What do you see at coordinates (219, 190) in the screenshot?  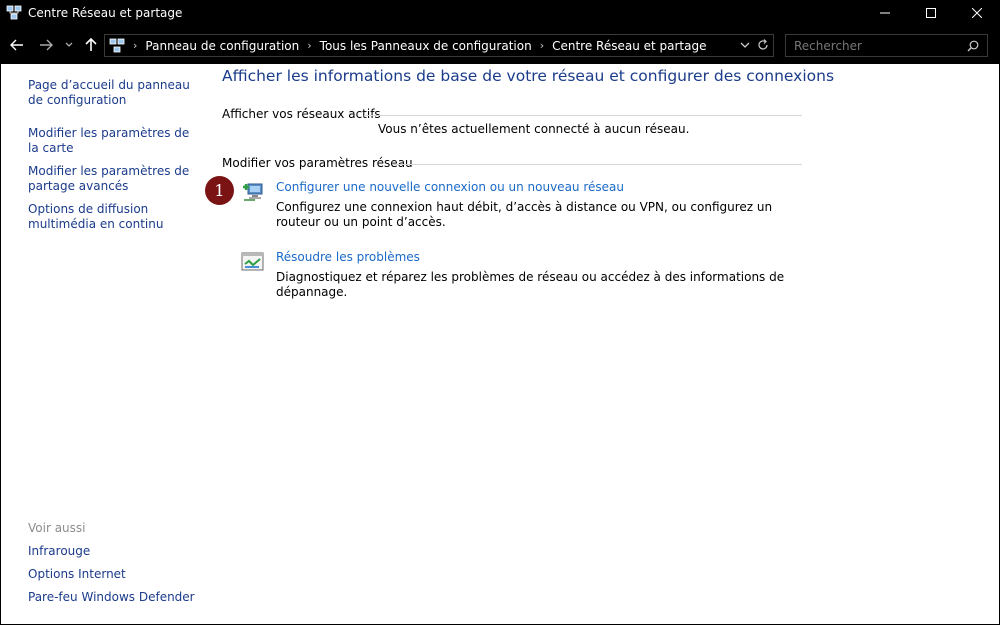 I see `annotation-marker: 1` at bounding box center [219, 190].